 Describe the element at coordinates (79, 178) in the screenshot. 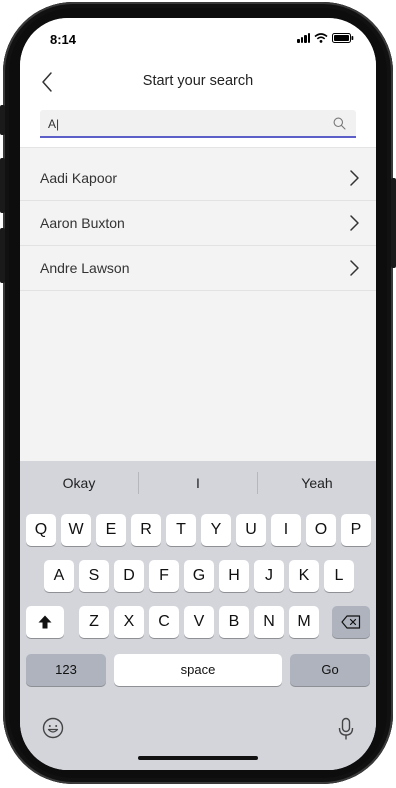

I see `result-name: Aadi Kapoor` at that location.